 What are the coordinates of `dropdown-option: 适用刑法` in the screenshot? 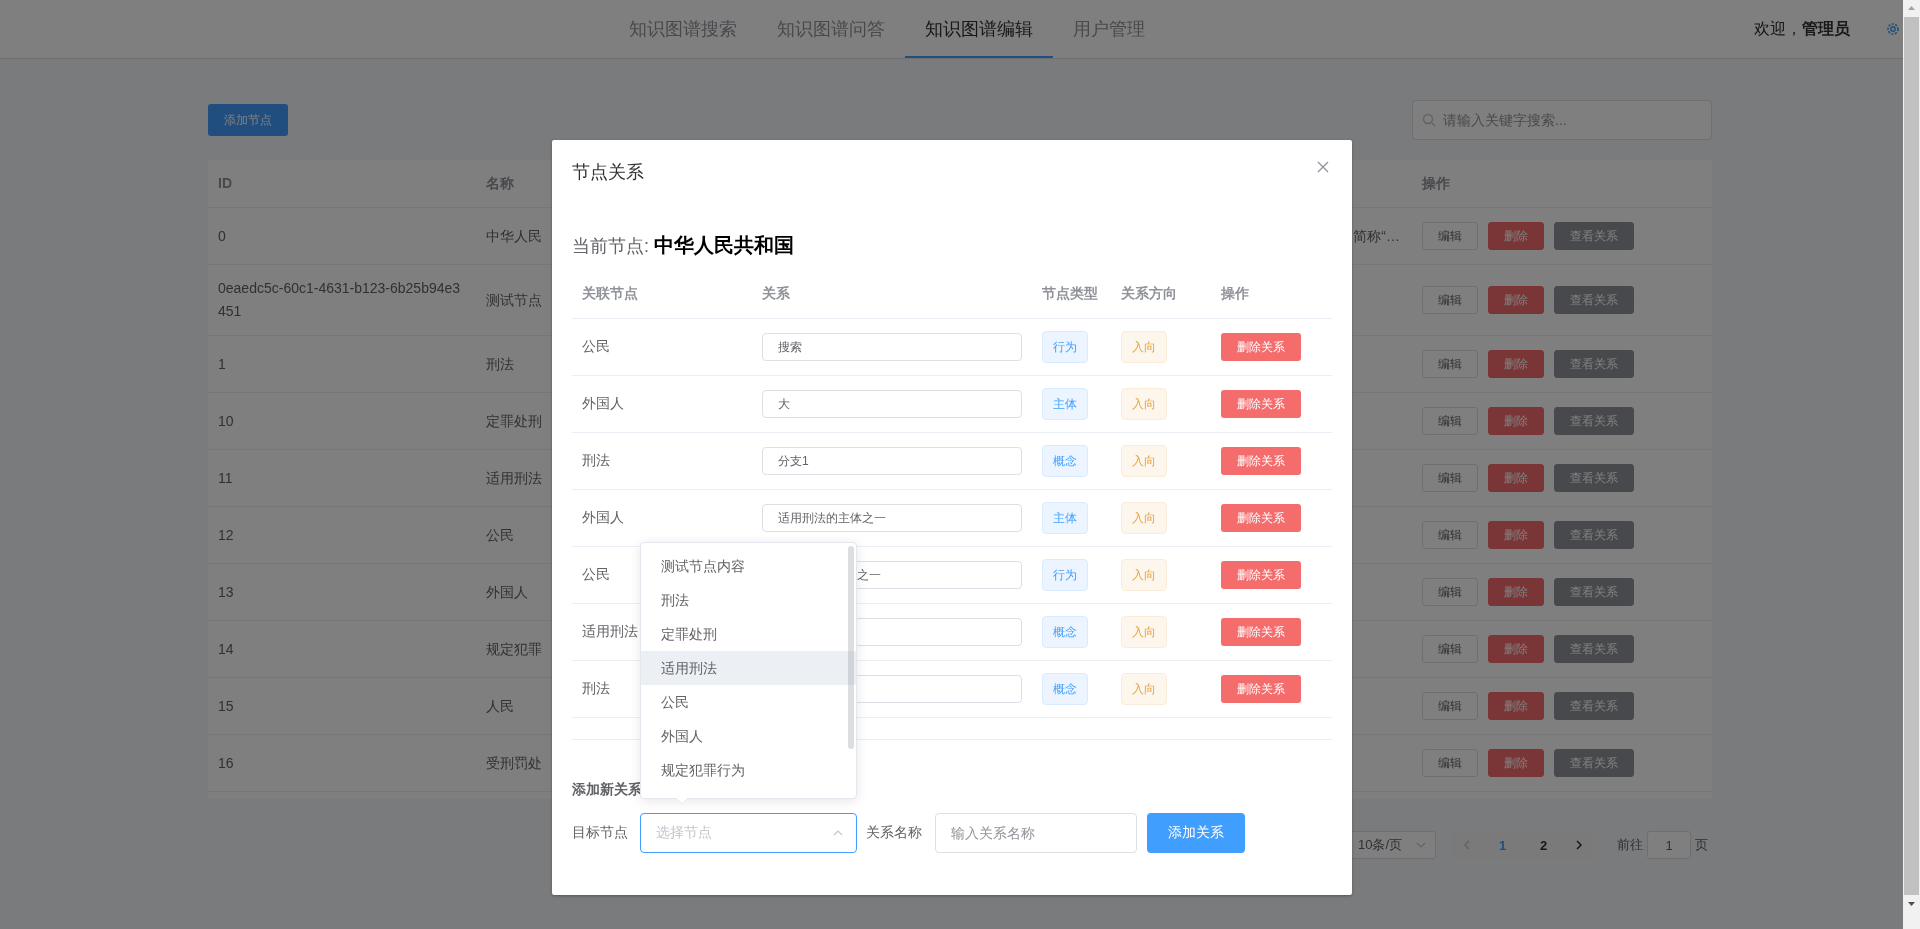 It's located at (748, 668).